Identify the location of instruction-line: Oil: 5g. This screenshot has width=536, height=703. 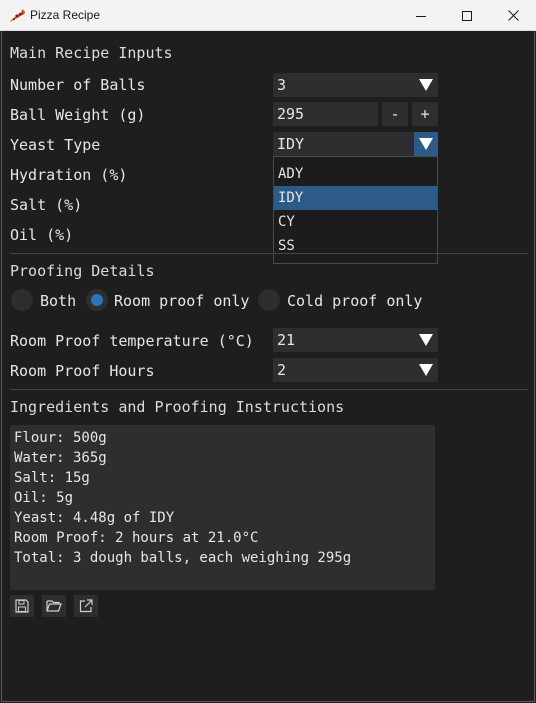
(44, 498).